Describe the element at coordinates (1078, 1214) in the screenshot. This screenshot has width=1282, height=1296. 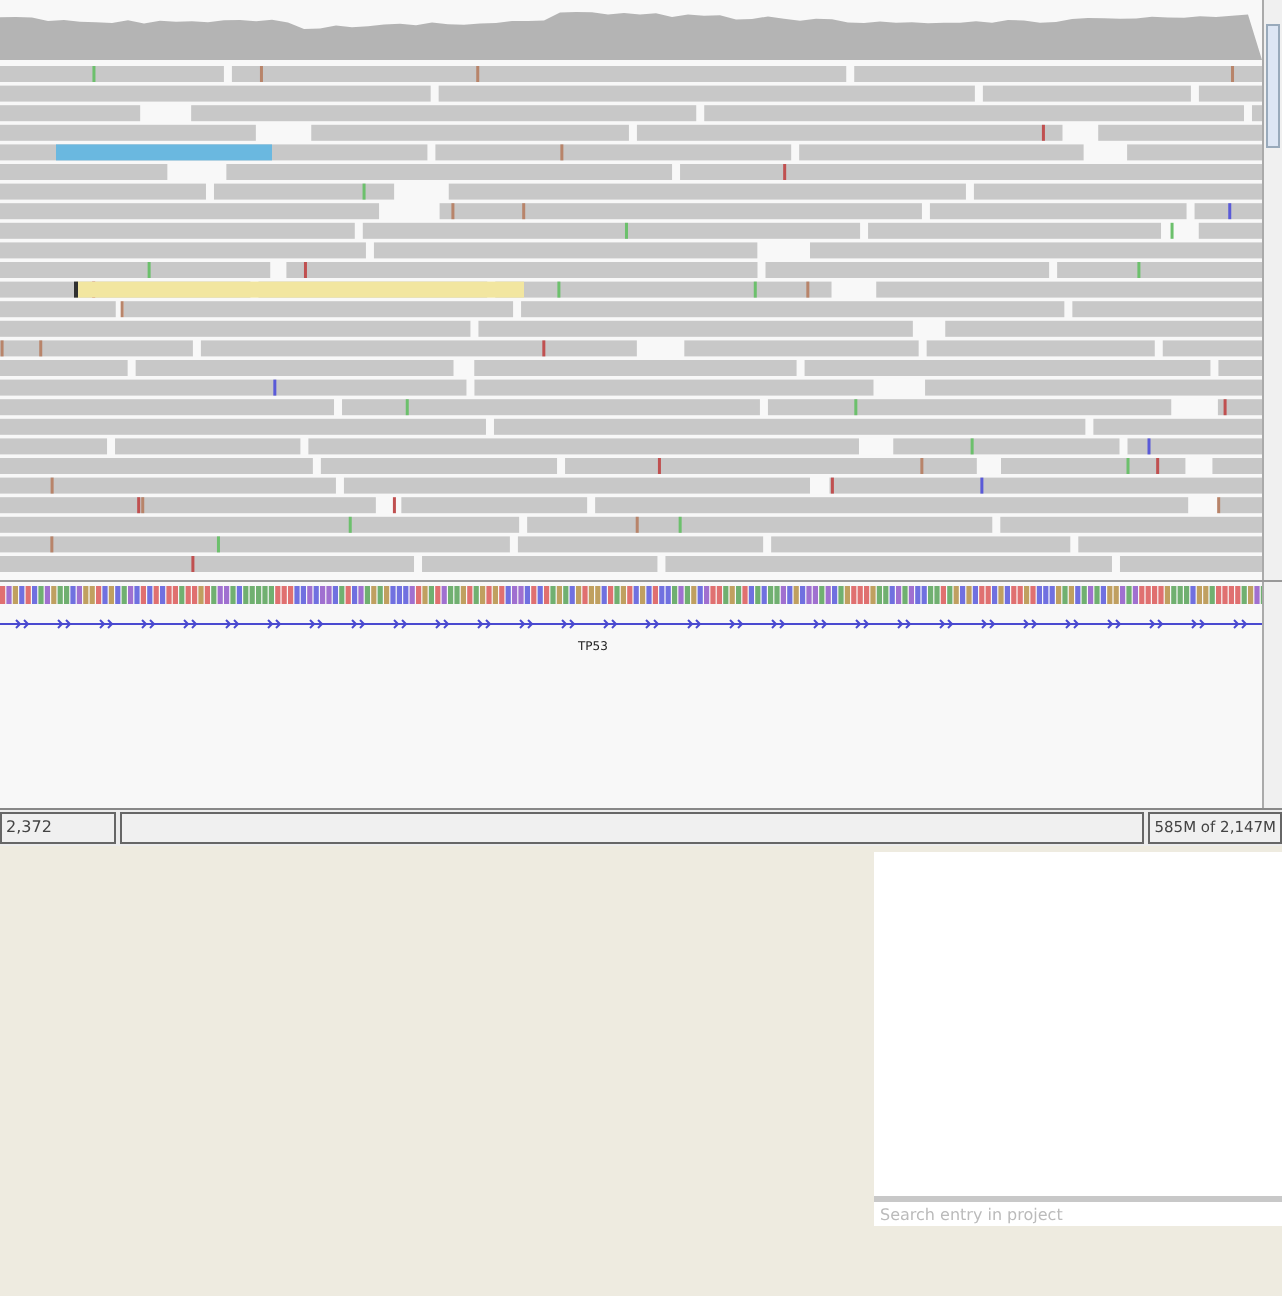
I see `search-field: Search entry in project` at that location.